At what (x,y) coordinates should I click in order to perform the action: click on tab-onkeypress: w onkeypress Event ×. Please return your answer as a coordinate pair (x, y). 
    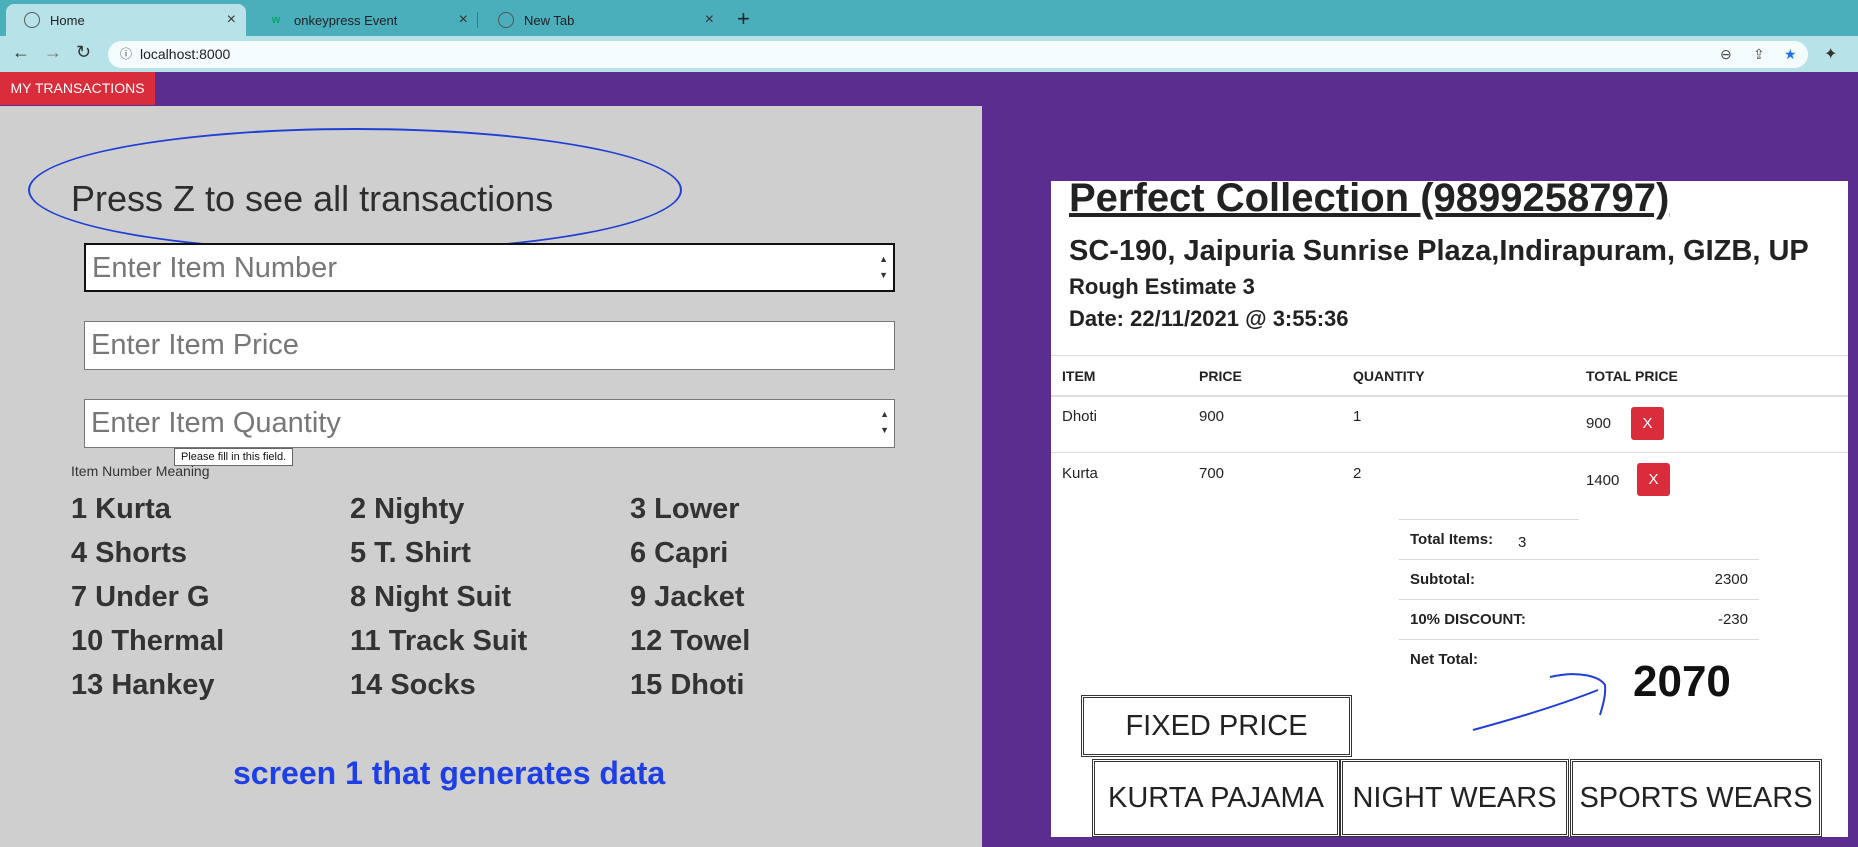
    Looking at the image, I should click on (364, 20).